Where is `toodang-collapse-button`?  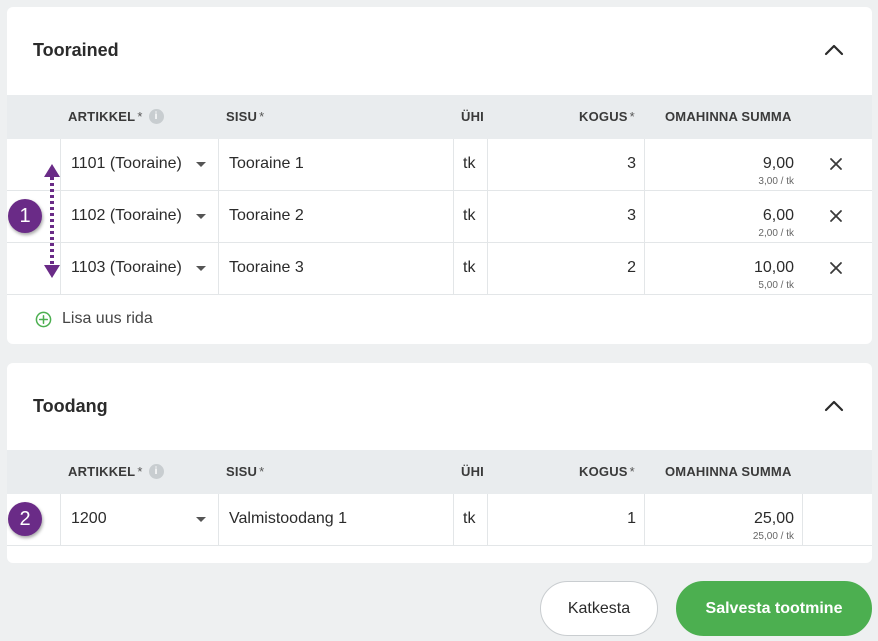
toodang-collapse-button is located at coordinates (834, 406).